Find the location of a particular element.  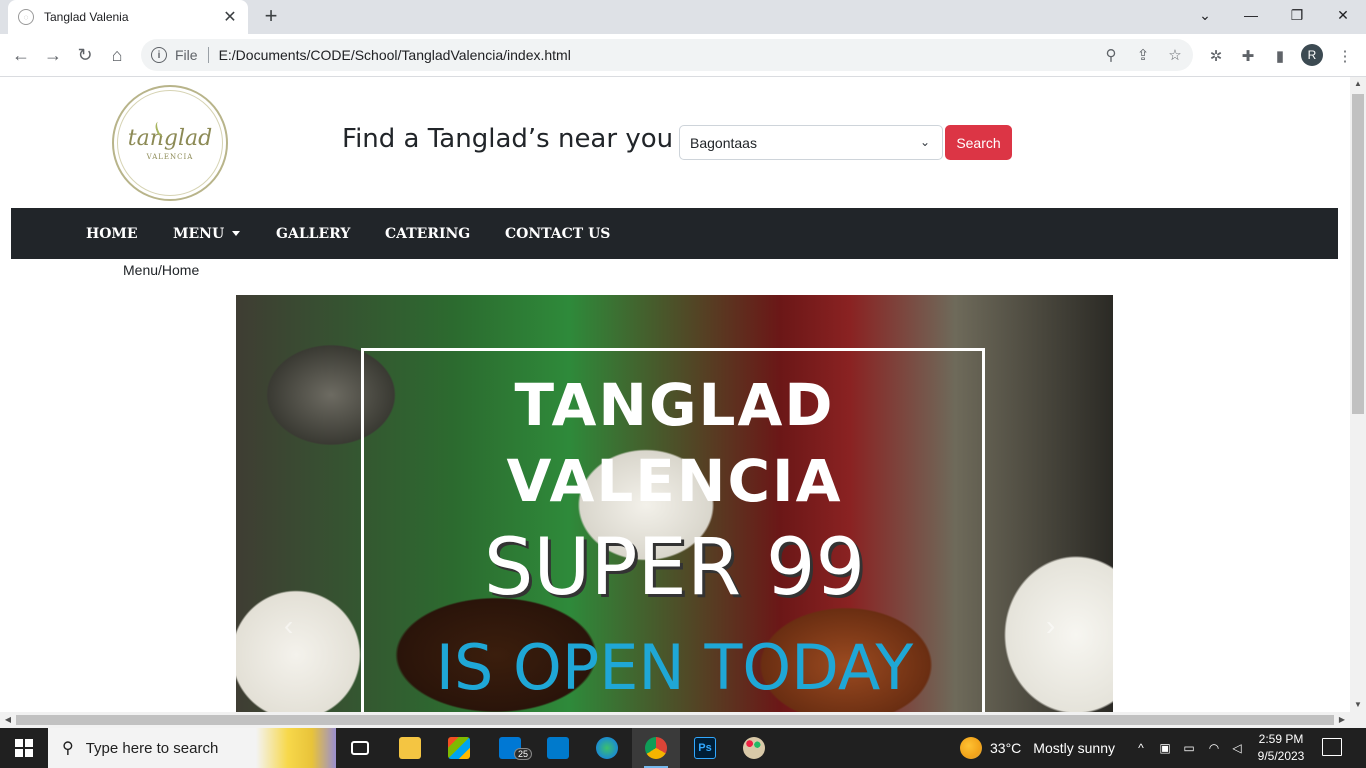

nav-catering-label: CATERING is located at coordinates (428, 233).